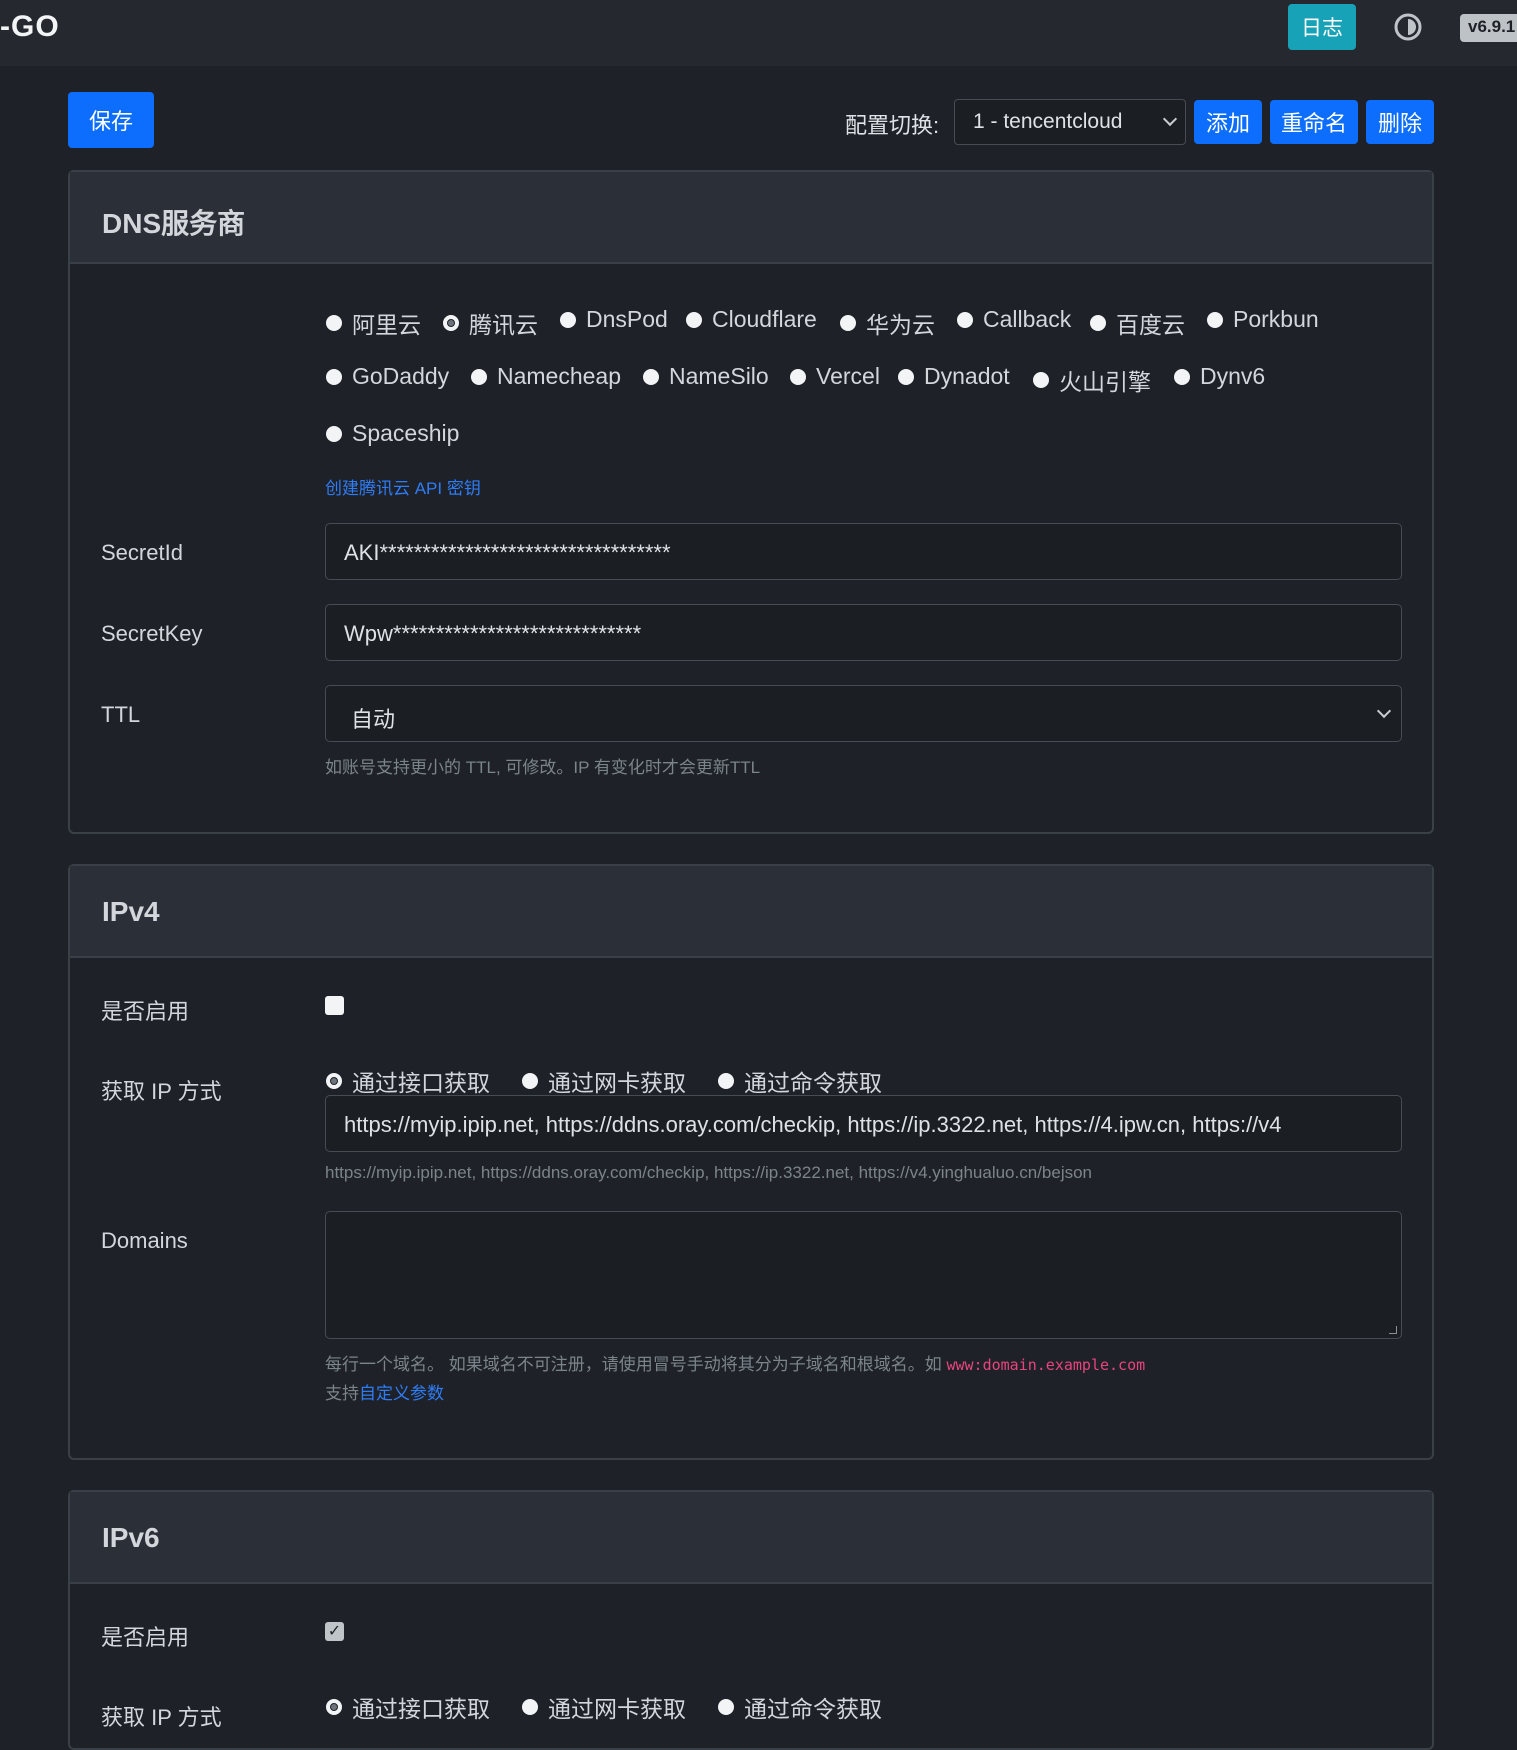  I want to click on provider-radio-godaddy: GoDaddy, so click(387, 376).